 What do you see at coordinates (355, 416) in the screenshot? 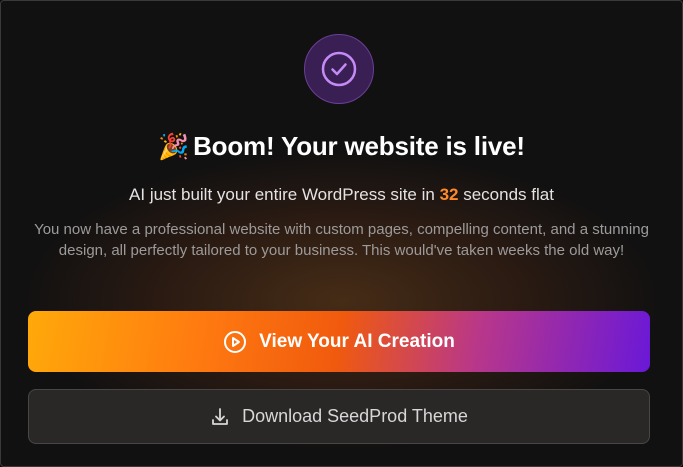
I see `download-theme-label: Download SeedProd Theme` at bounding box center [355, 416].